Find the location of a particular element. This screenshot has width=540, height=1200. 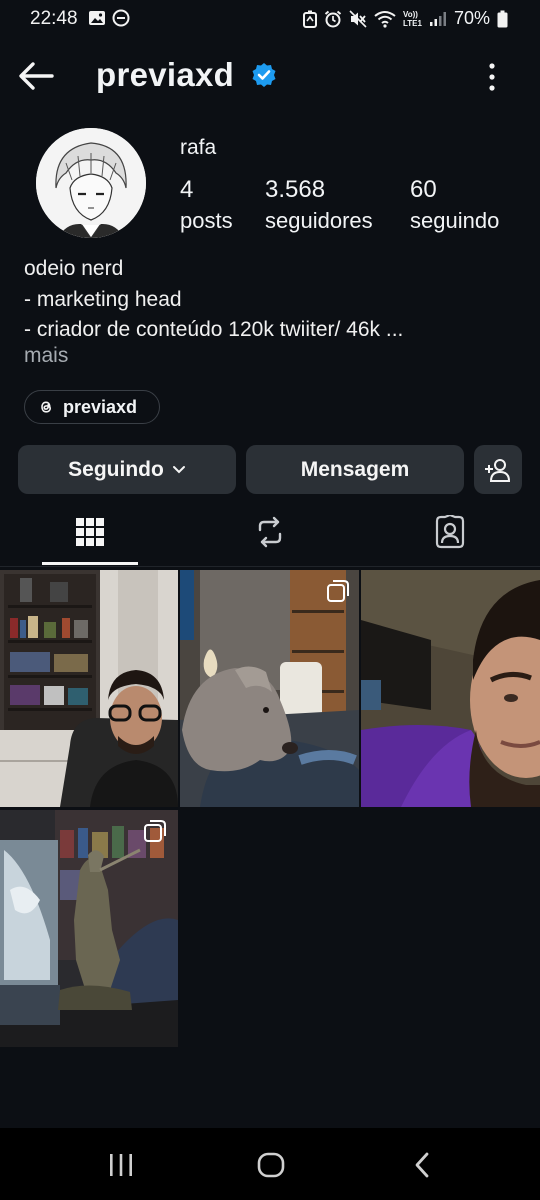

bio-line: - marketing head is located at coordinates (103, 299).